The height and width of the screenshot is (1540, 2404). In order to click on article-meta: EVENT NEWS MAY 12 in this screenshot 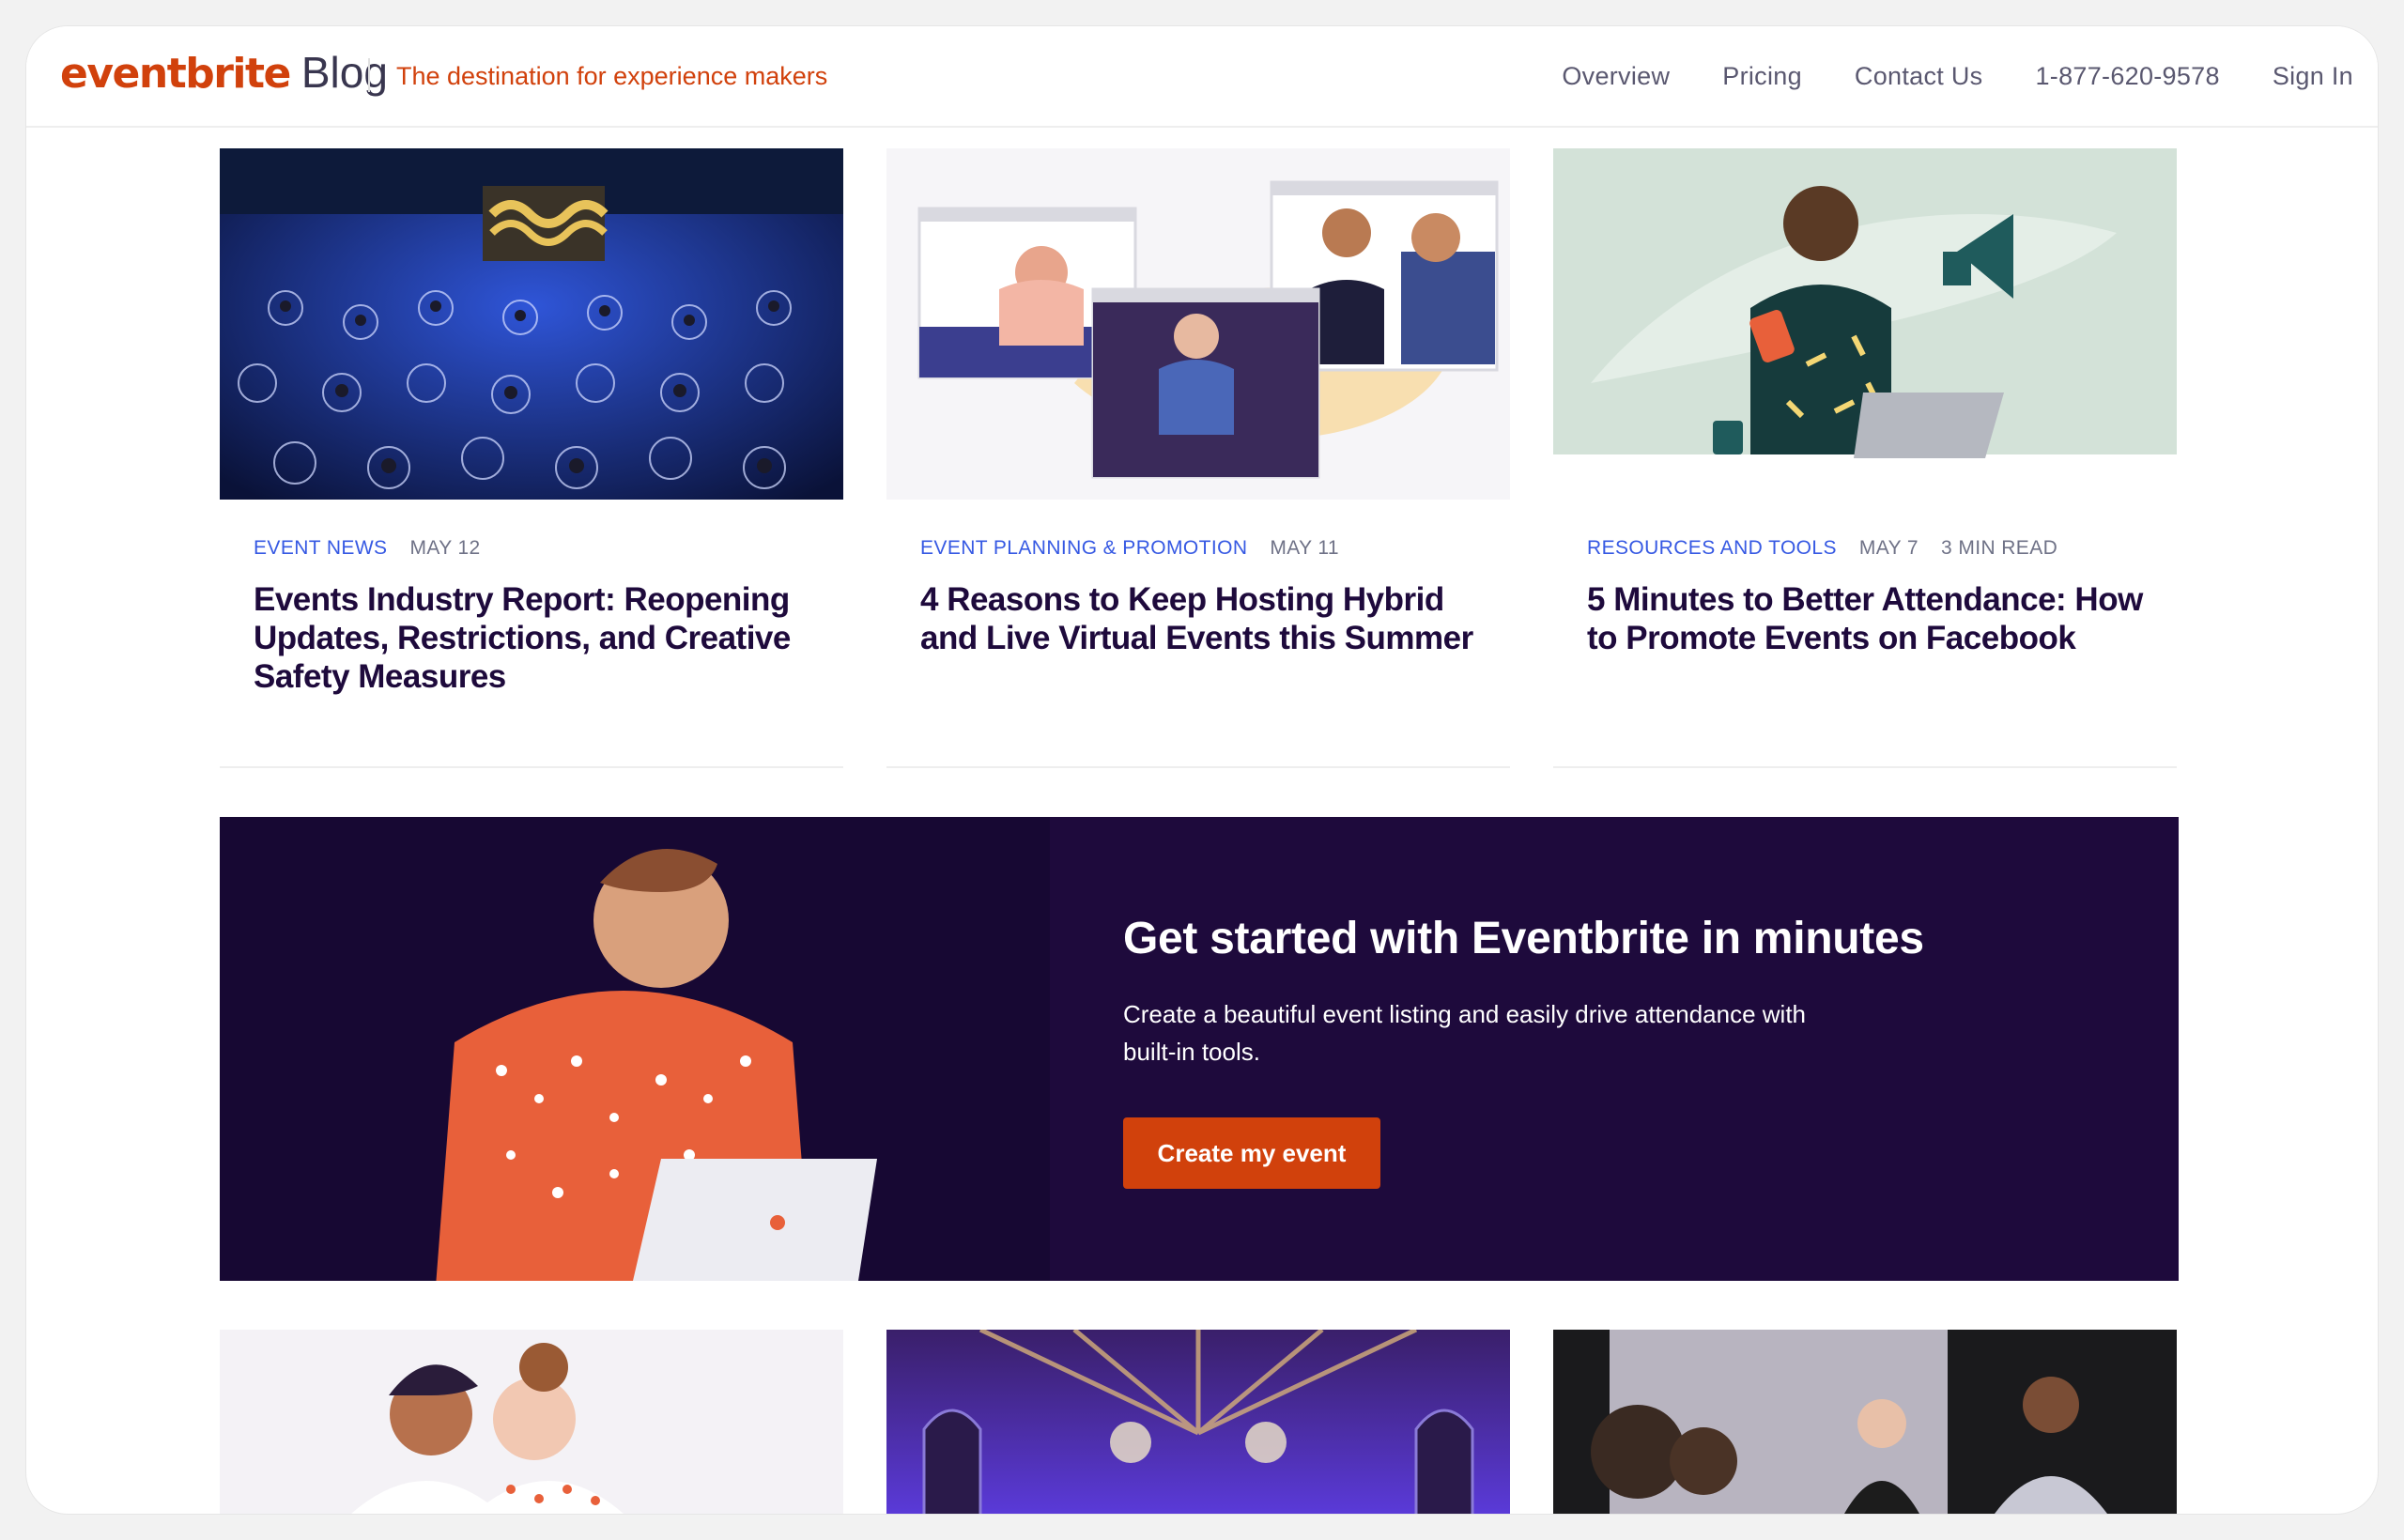, I will do `click(367, 548)`.